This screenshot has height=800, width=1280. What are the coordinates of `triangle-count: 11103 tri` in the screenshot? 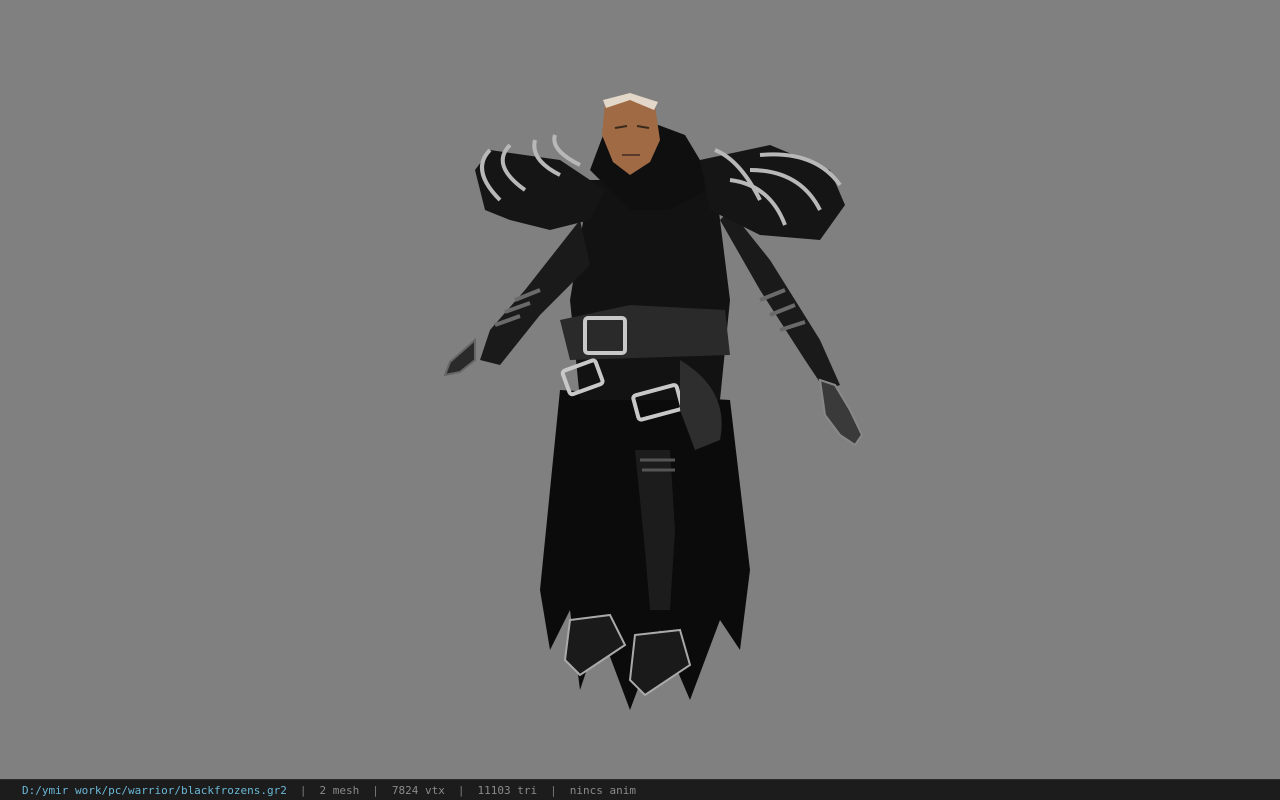 It's located at (507, 790).